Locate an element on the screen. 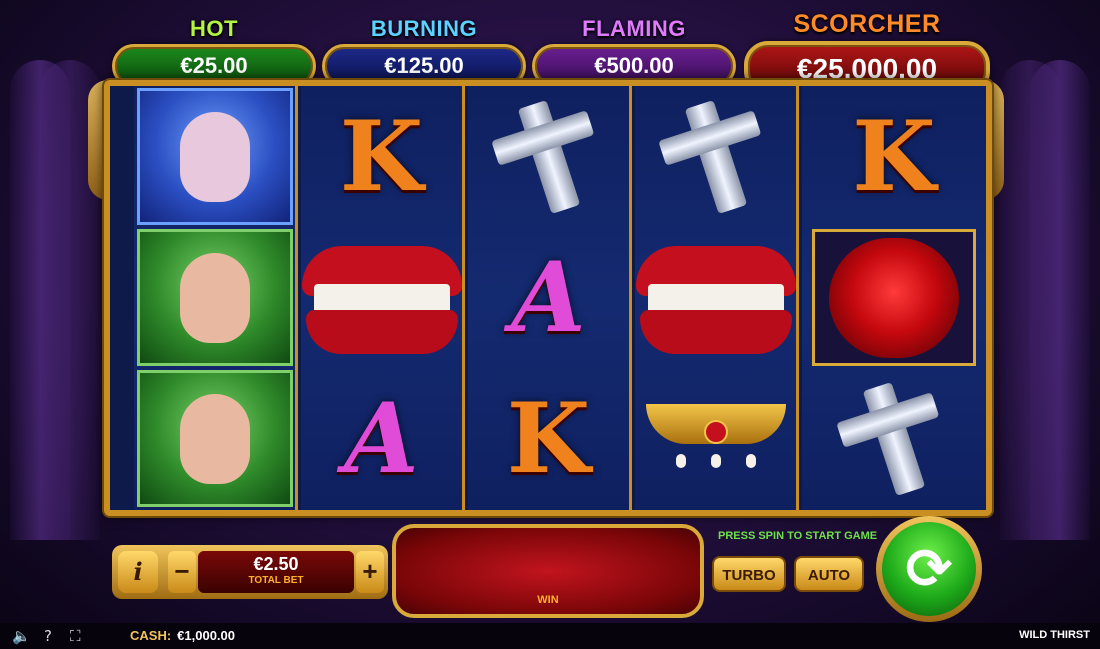 This screenshot has width=1100, height=649. total-bet-label: TOTAL BET is located at coordinates (276, 580).